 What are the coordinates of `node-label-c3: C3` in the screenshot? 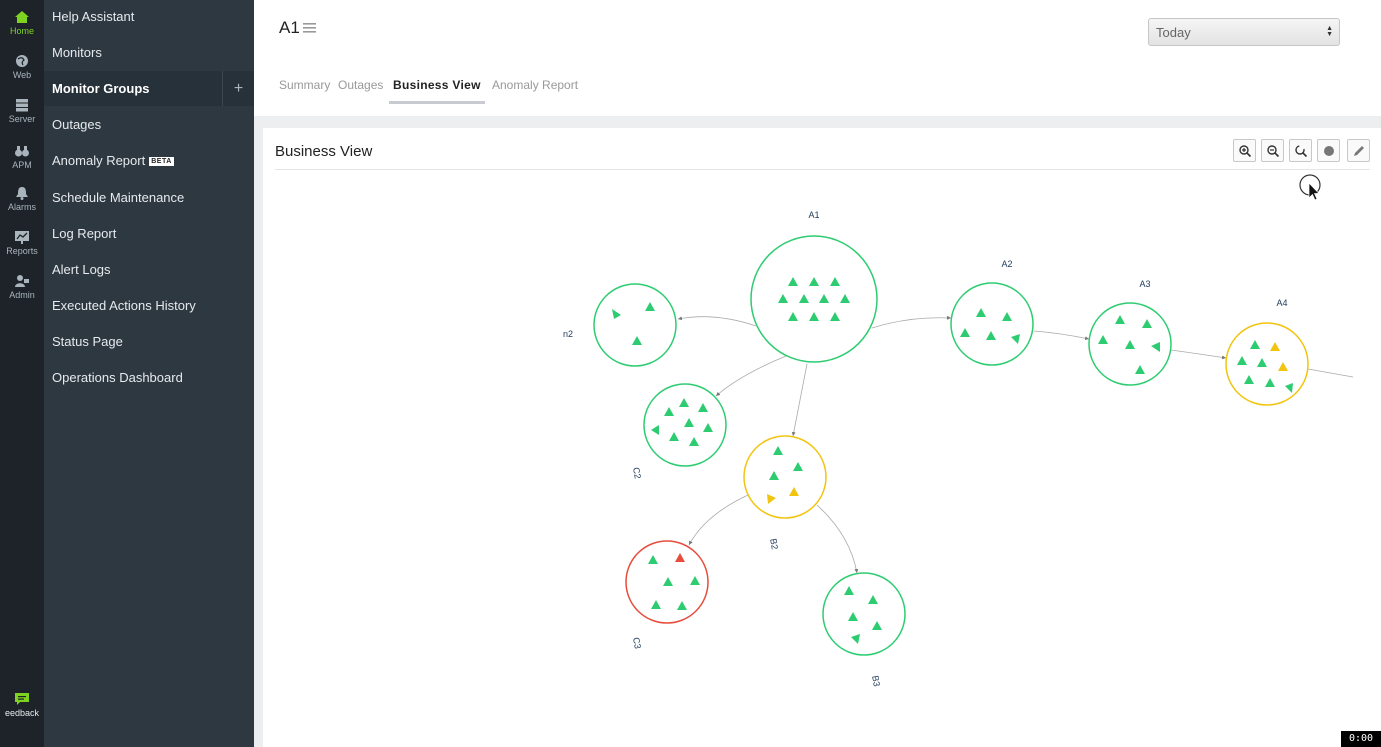 It's located at (637, 642).